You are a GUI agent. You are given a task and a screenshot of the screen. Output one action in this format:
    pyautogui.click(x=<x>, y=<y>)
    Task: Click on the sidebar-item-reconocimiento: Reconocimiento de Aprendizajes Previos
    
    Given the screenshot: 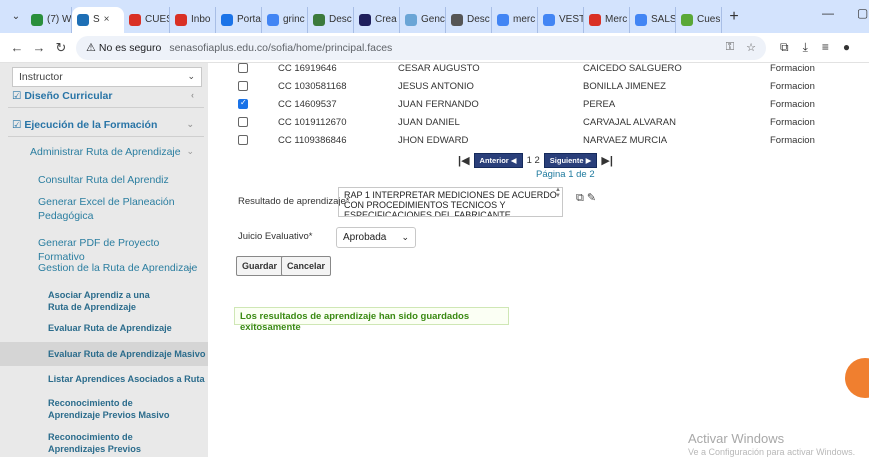 What is the action you would take?
    pyautogui.click(x=85, y=443)
    